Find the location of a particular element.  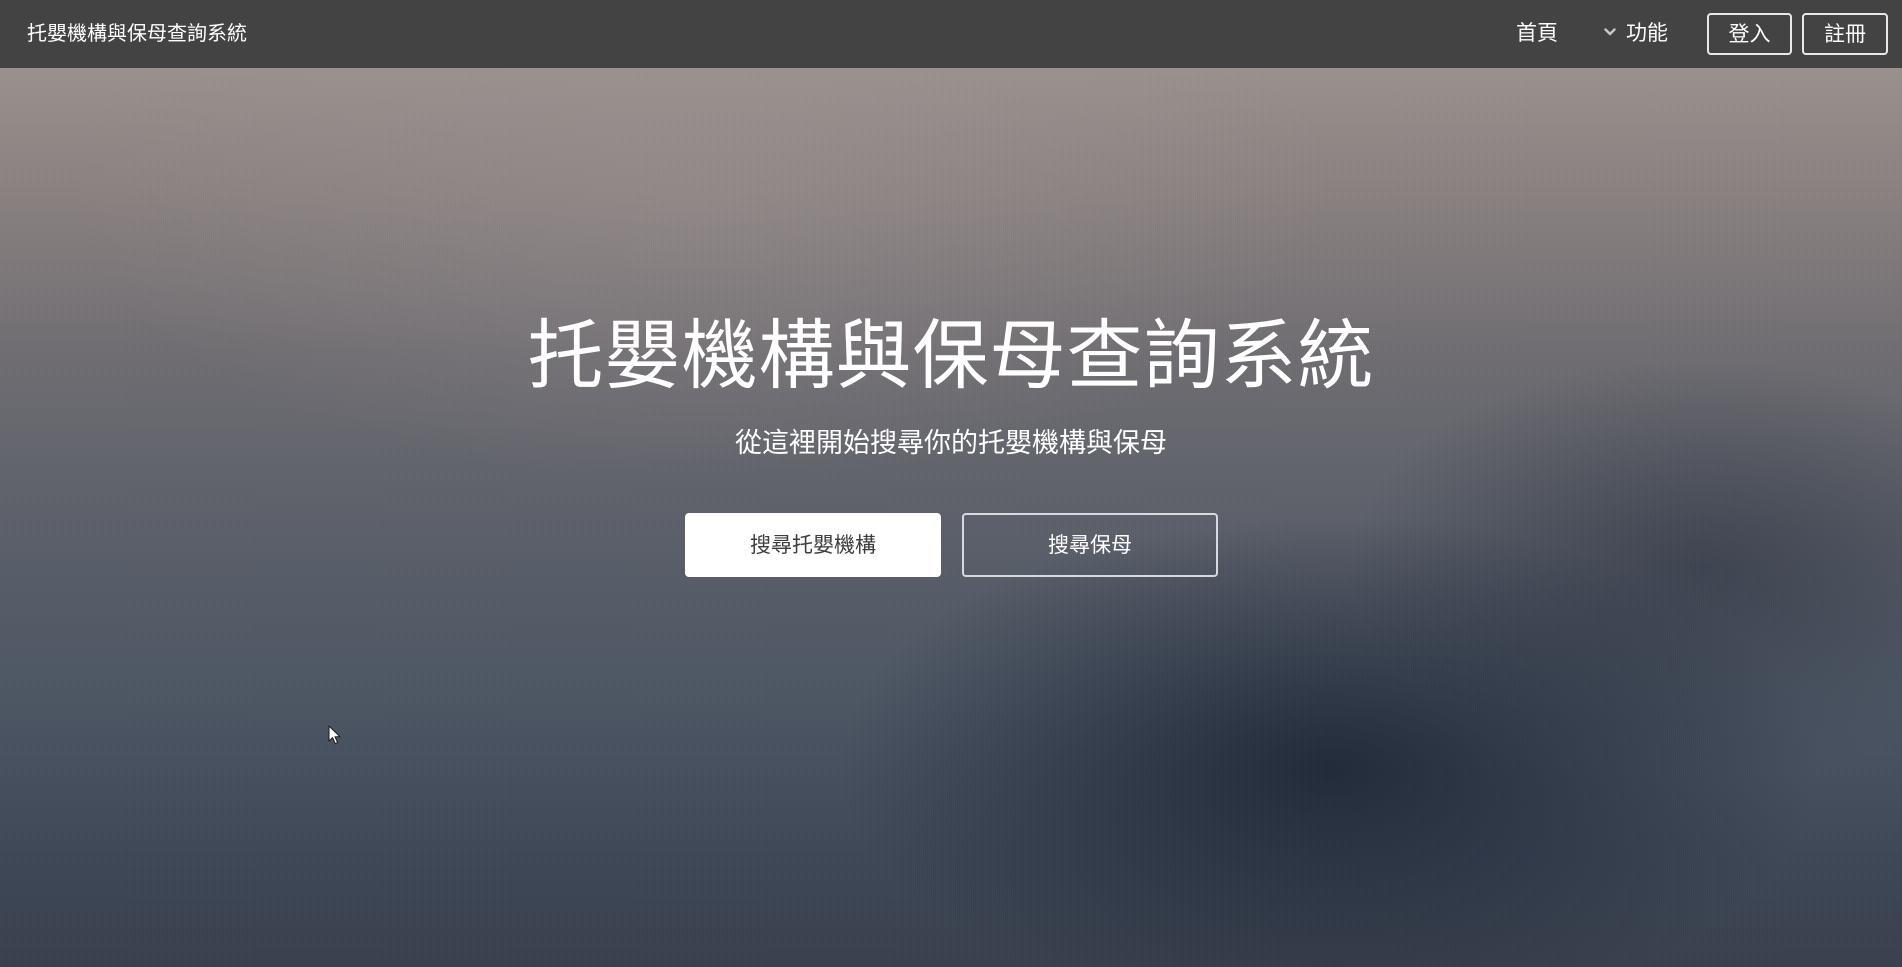

search-childcare-centers-button: 搜尋托嬰機構 is located at coordinates (813, 545).